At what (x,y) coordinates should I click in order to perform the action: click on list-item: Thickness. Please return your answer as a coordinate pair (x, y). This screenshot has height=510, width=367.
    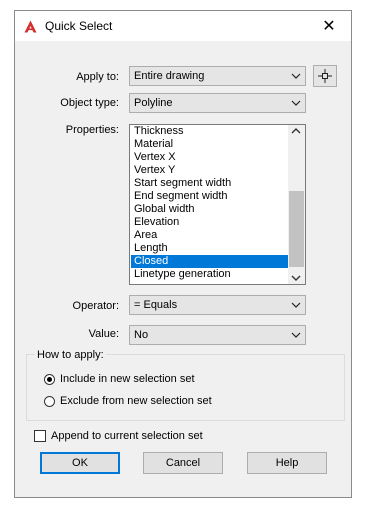
    Looking at the image, I should click on (209, 131).